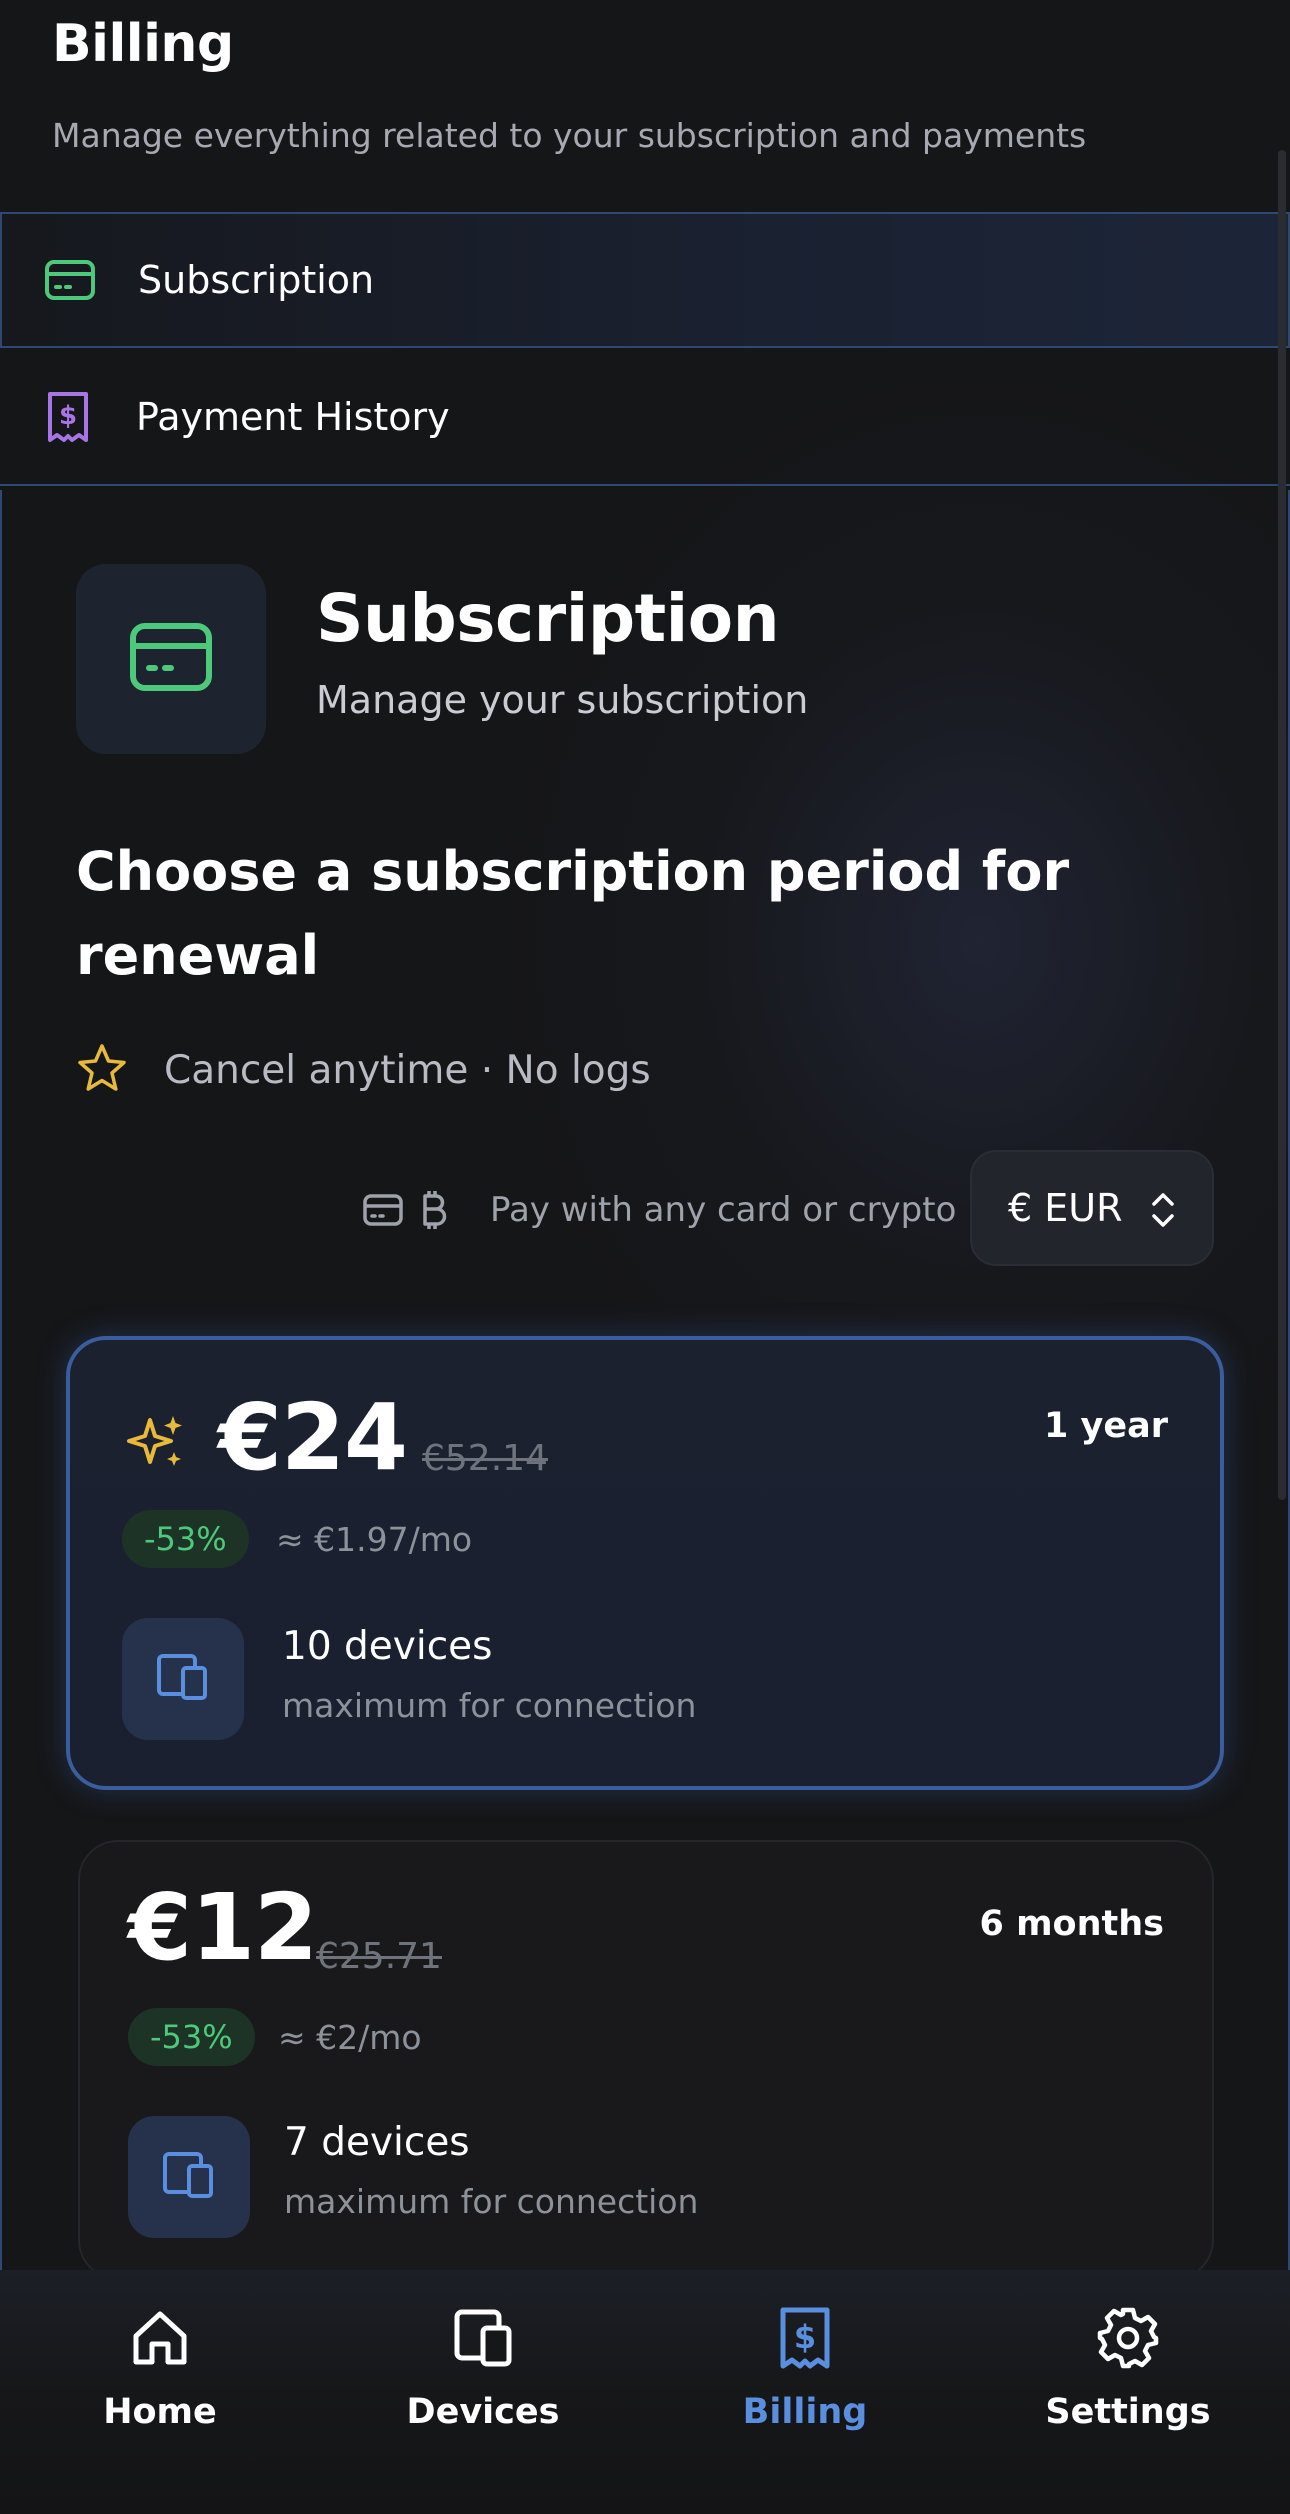  What do you see at coordinates (485, 1458) in the screenshot?
I see `plan-old-price: €52.14` at bounding box center [485, 1458].